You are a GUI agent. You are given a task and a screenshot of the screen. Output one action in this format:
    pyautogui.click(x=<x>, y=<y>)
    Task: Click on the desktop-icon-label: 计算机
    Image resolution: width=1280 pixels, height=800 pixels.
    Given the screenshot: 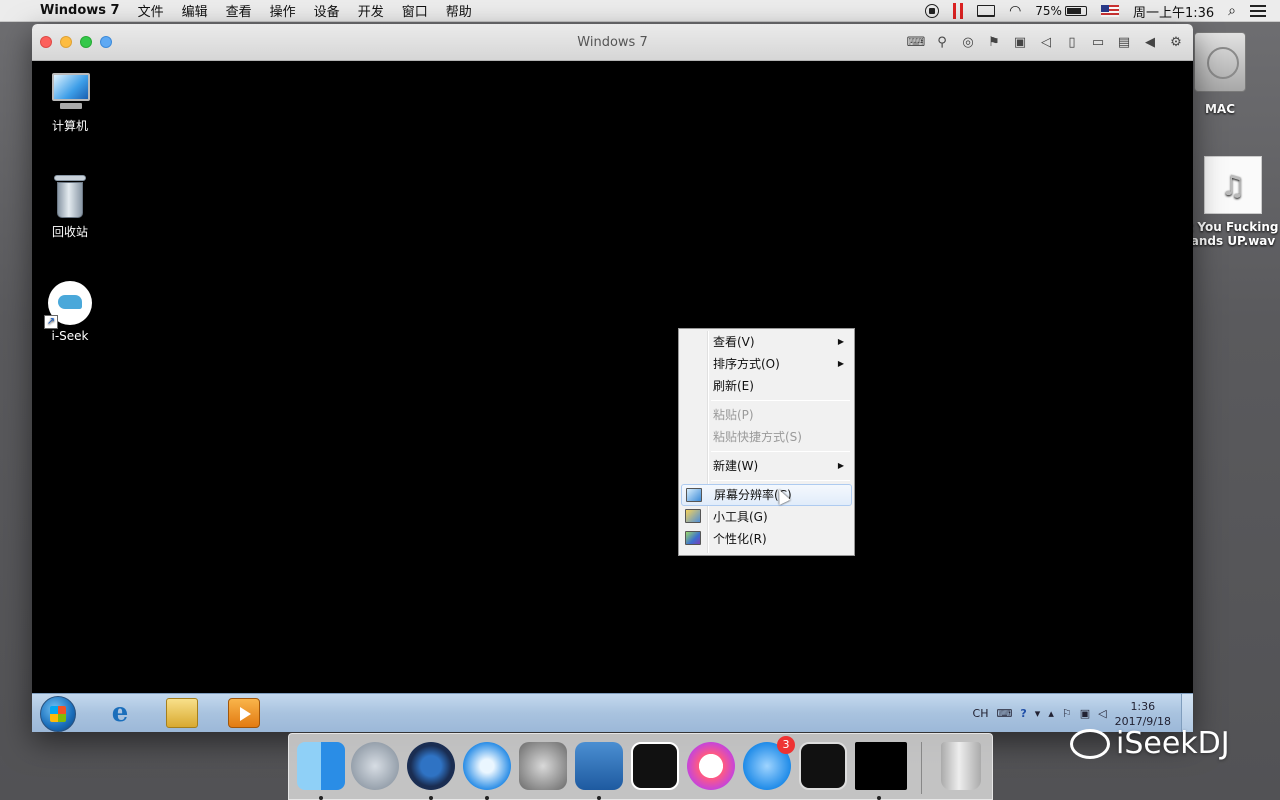 What is the action you would take?
    pyautogui.click(x=69, y=126)
    